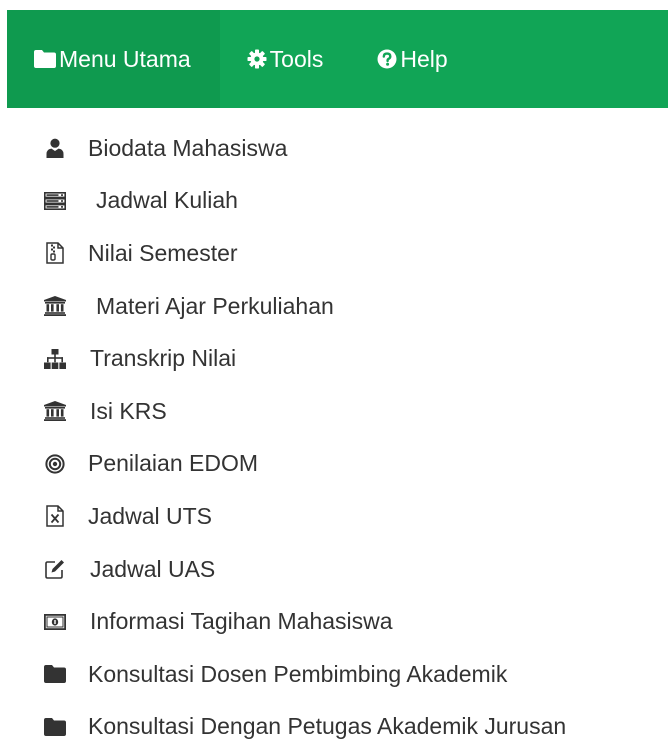  I want to click on server-icon, so click(55, 201).